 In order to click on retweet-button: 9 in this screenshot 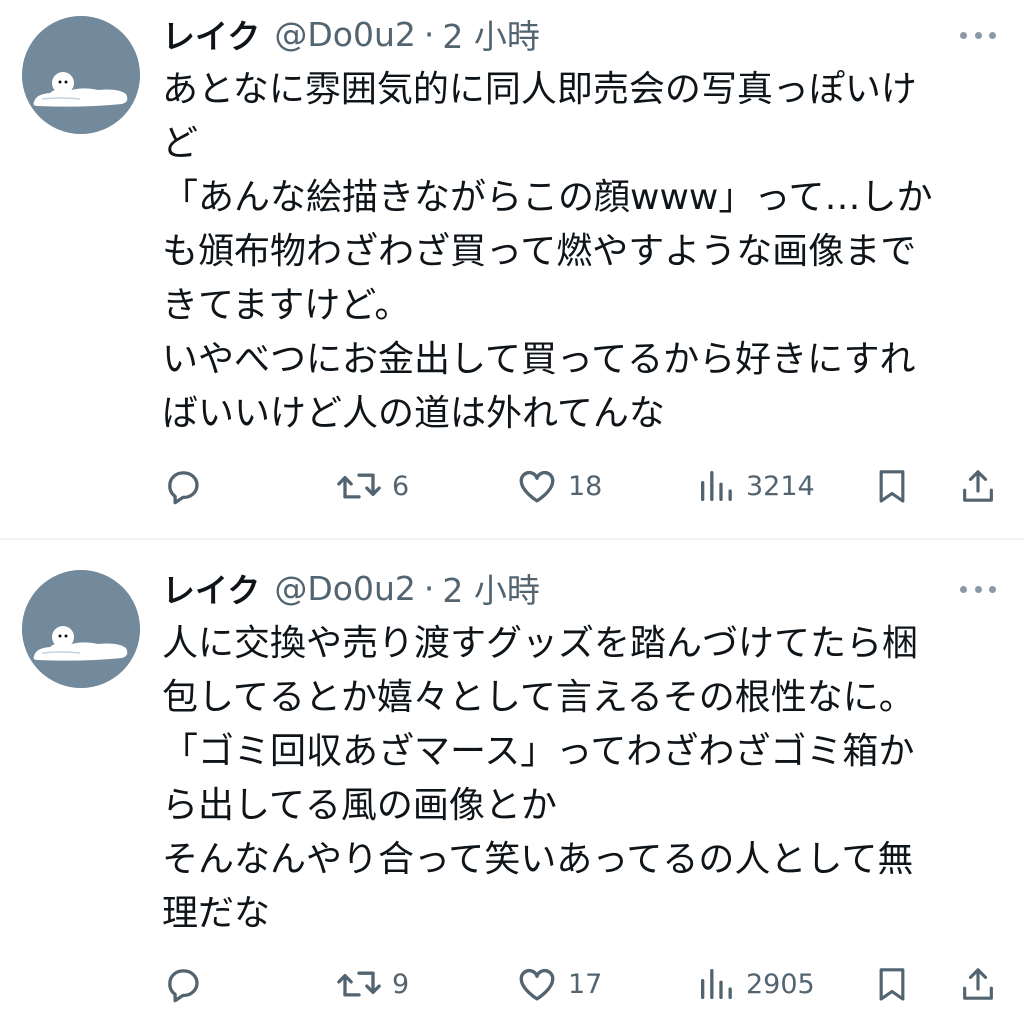, I will do `click(372, 984)`.